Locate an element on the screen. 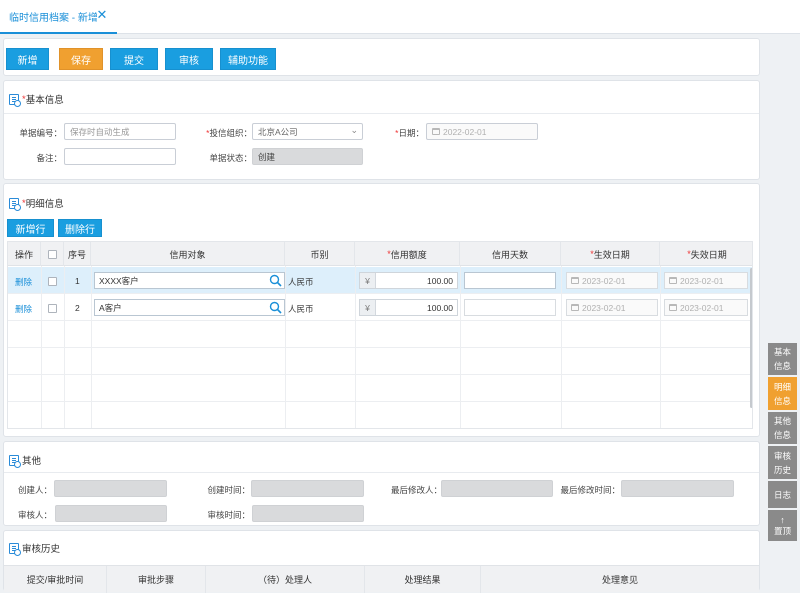 The width and height of the screenshot is (800, 593). creator-label: 创建人： is located at coordinates (34, 490).